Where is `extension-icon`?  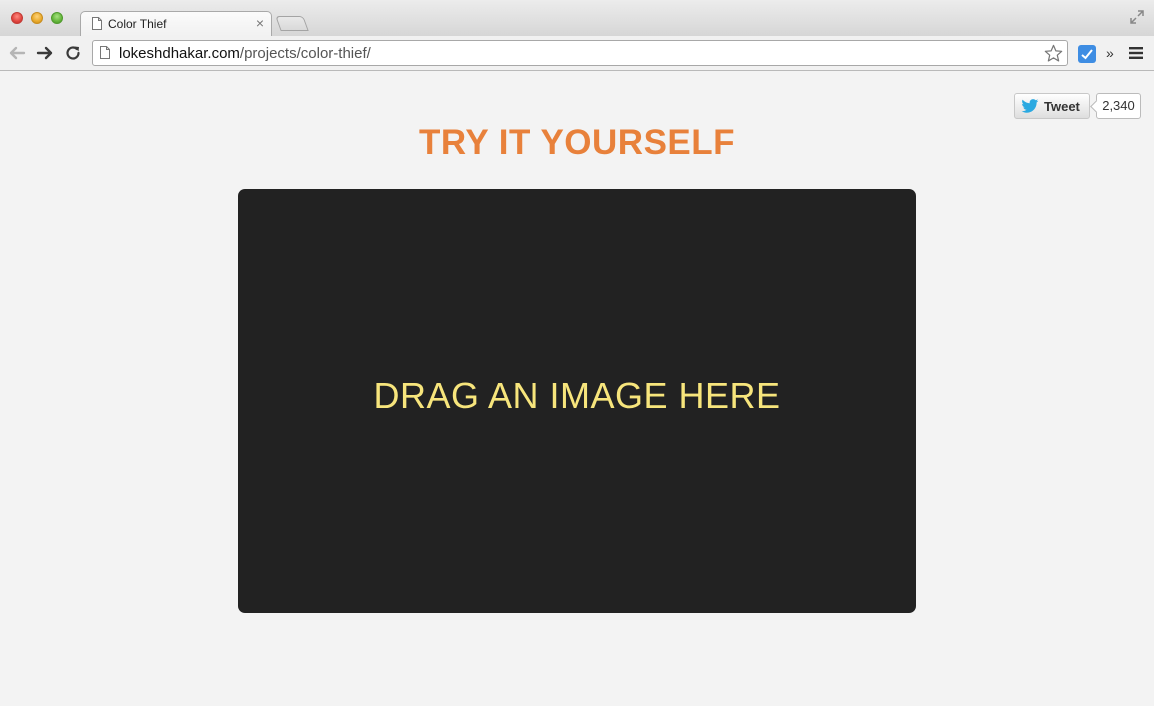 extension-icon is located at coordinates (1087, 54).